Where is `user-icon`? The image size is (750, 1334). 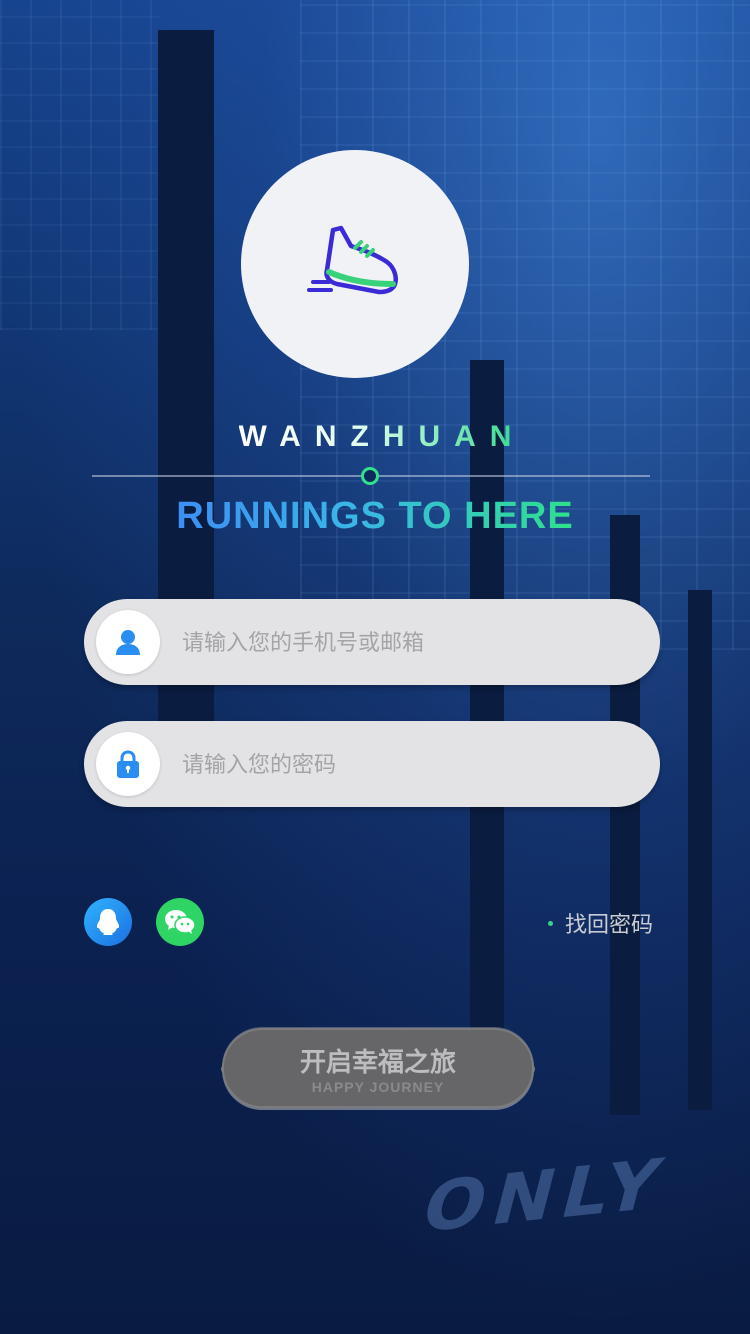 user-icon is located at coordinates (128, 642).